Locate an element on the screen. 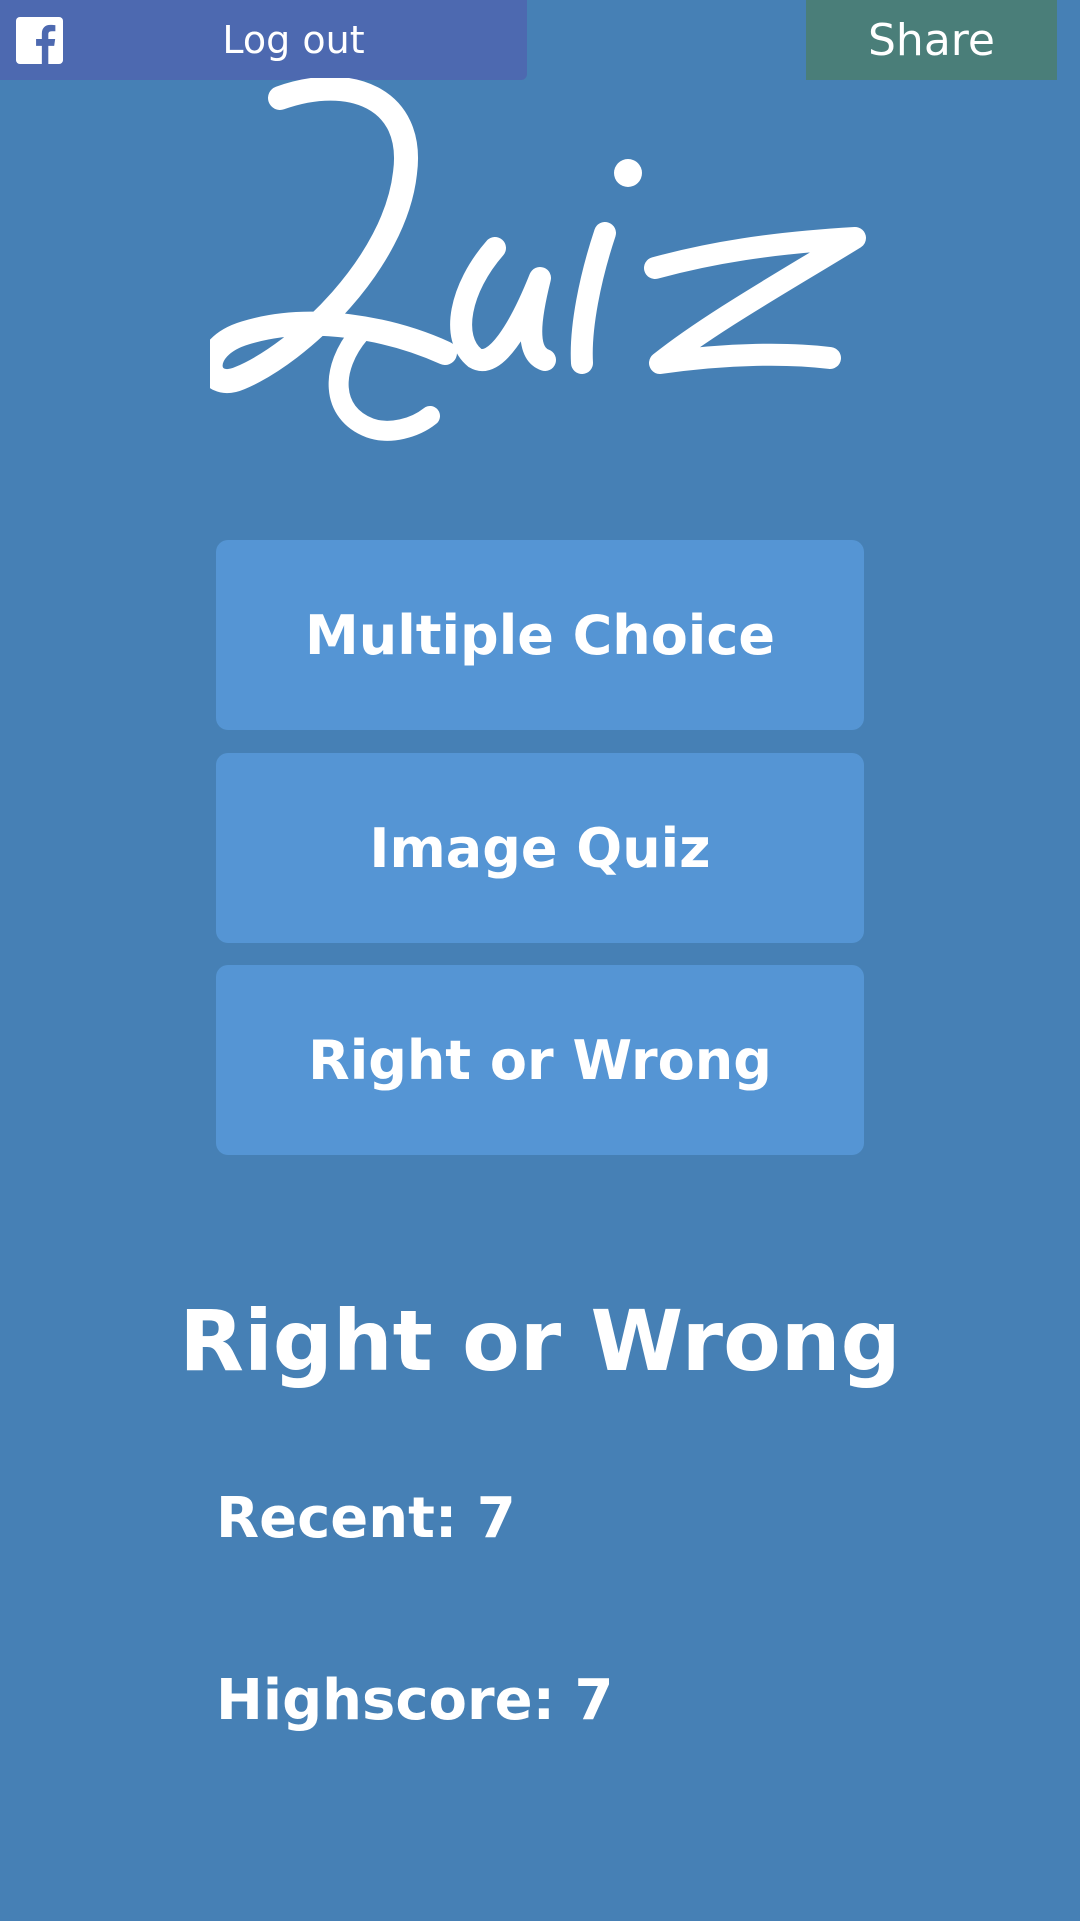  share-button: Share is located at coordinates (931, 40).